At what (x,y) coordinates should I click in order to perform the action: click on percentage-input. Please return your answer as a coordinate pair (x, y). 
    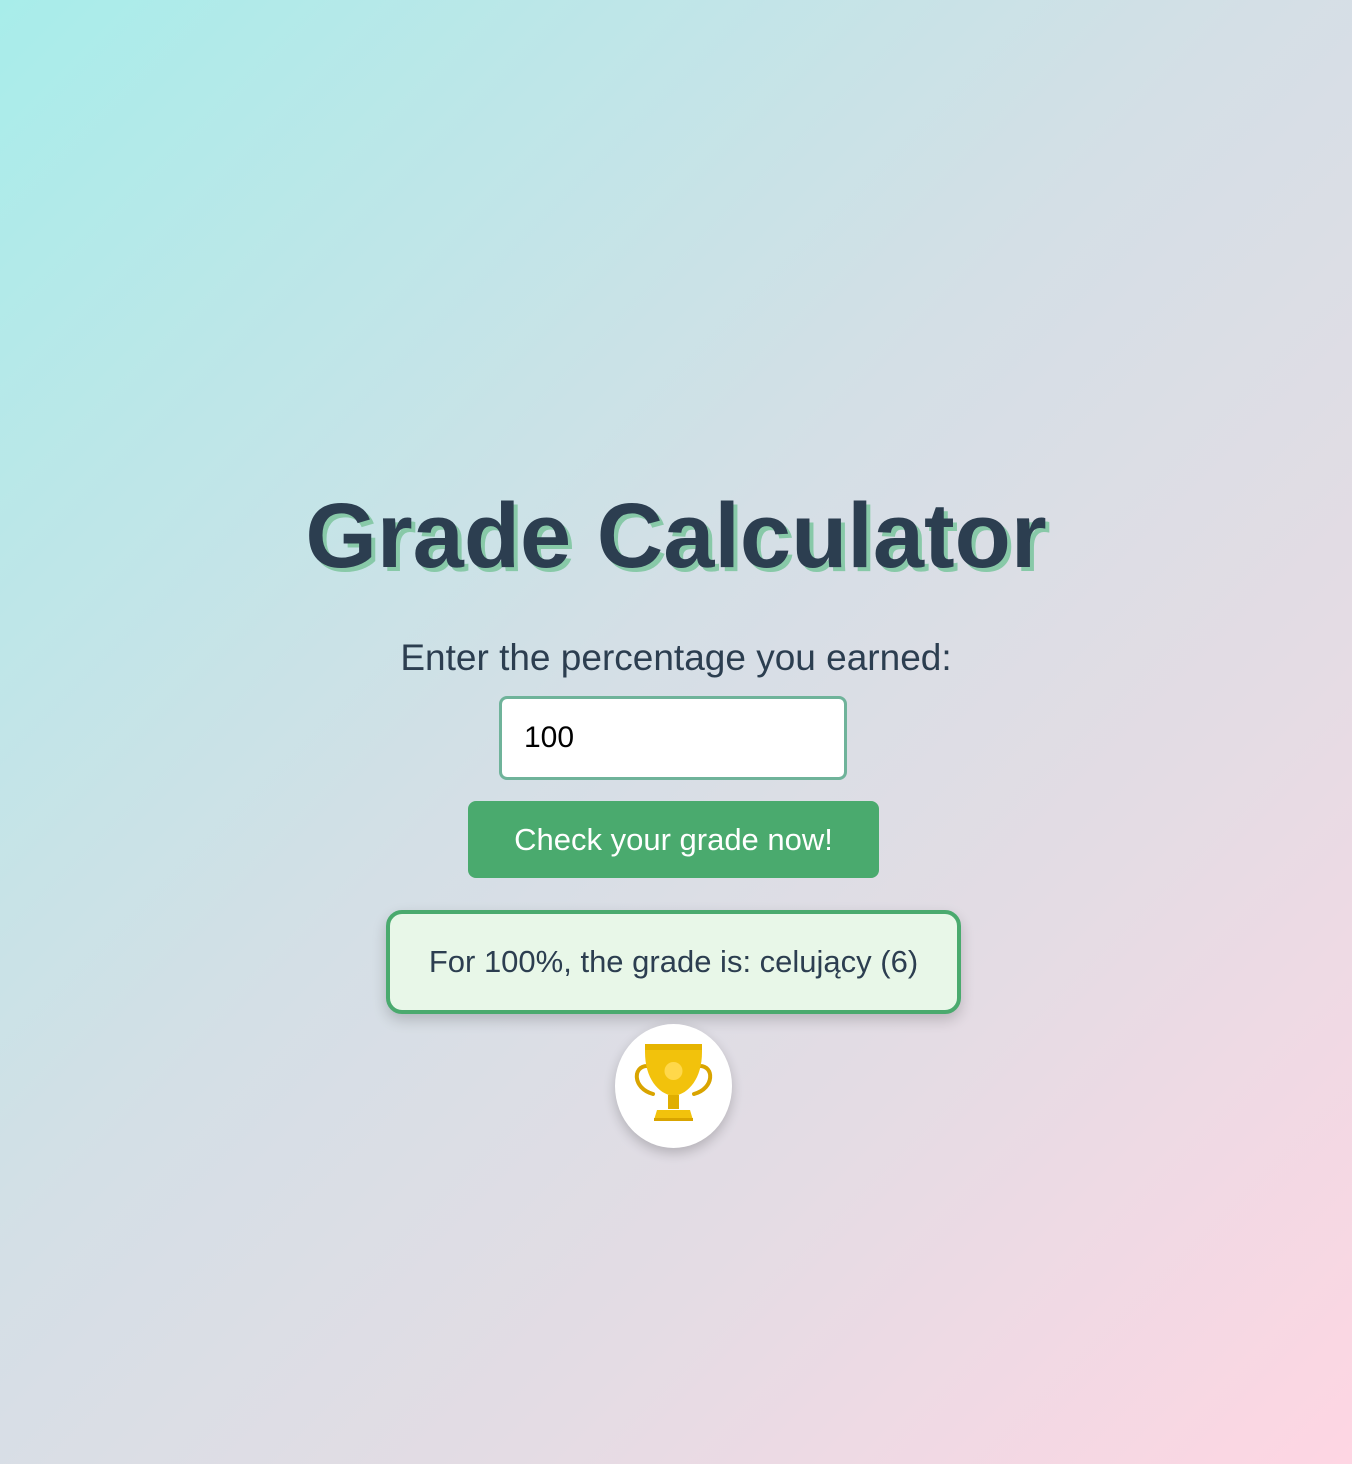
    Looking at the image, I should click on (673, 738).